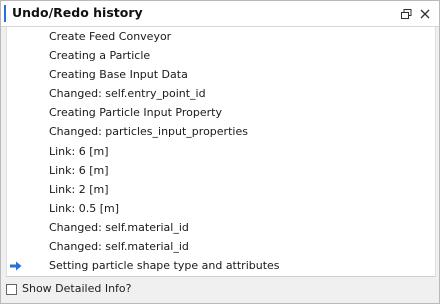 The height and width of the screenshot is (304, 440). What do you see at coordinates (425, 14) in the screenshot?
I see `close-icon` at bounding box center [425, 14].